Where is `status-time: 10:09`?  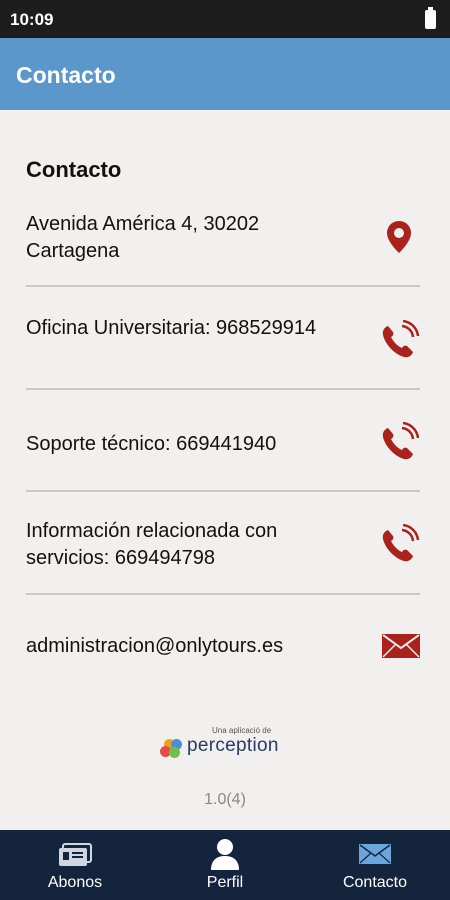 status-time: 10:09 is located at coordinates (32, 19).